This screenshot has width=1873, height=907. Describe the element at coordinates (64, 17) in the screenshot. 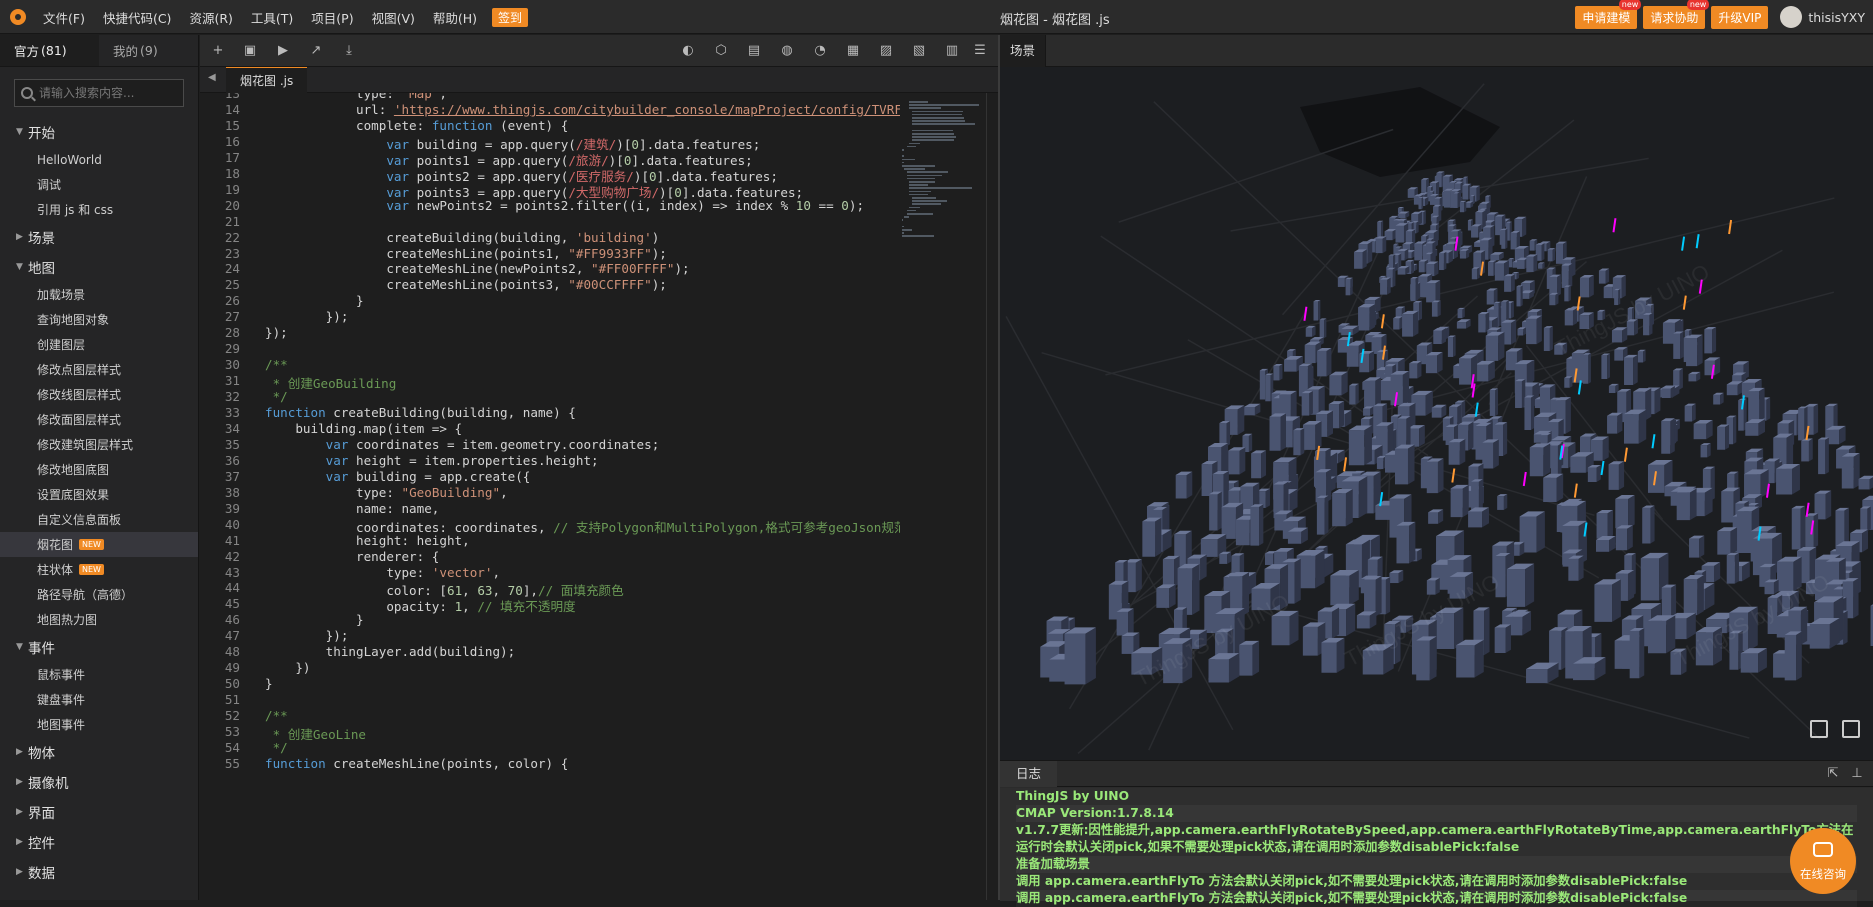

I see `menu-file: 文件(F)` at that location.